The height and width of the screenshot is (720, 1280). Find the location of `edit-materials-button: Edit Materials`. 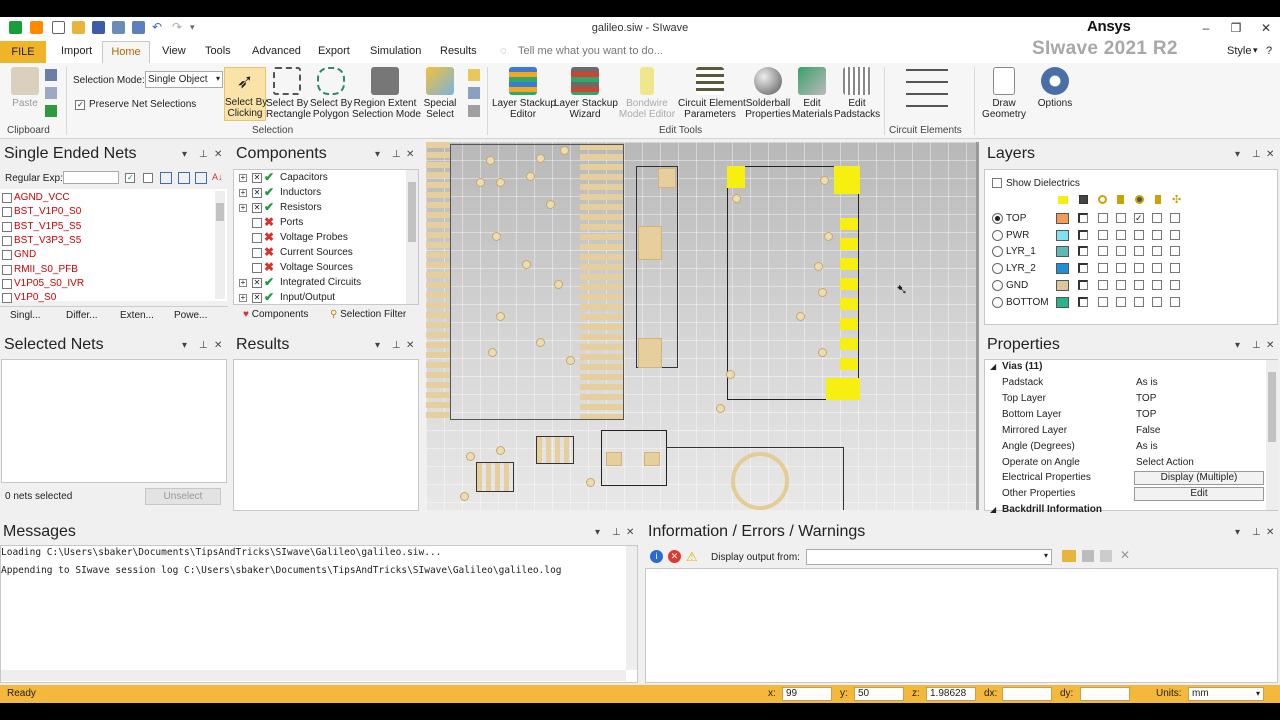

edit-materials-button: Edit Materials is located at coordinates (812, 93).